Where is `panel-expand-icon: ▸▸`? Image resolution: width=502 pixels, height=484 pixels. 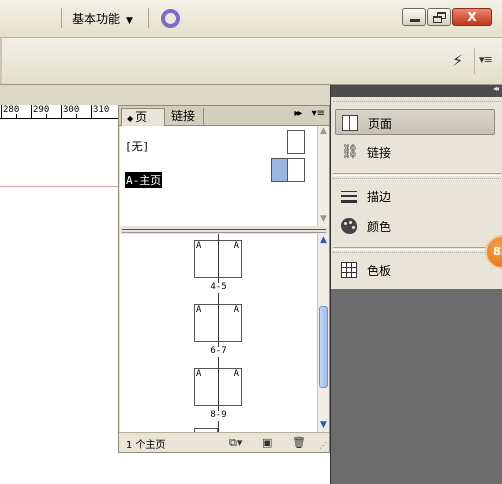
panel-expand-icon: ▸▸ is located at coordinates (298, 113).